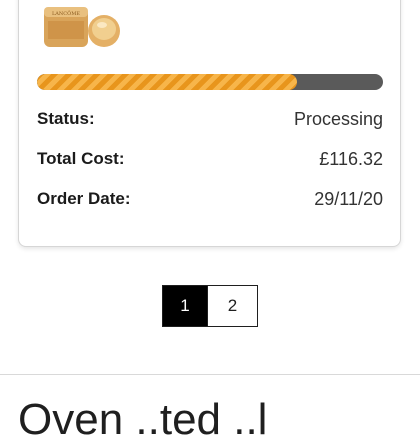 This screenshot has height=444, width=420. What do you see at coordinates (210, 161) in the screenshot?
I see `total-cost-row: Total Cost: £116.32` at bounding box center [210, 161].